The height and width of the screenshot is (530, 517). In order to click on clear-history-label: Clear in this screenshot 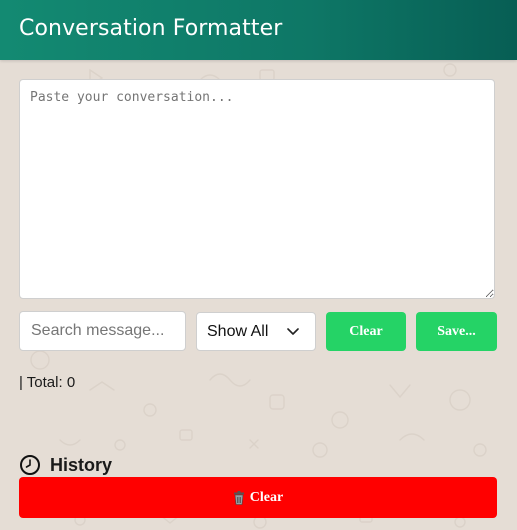, I will do `click(266, 497)`.